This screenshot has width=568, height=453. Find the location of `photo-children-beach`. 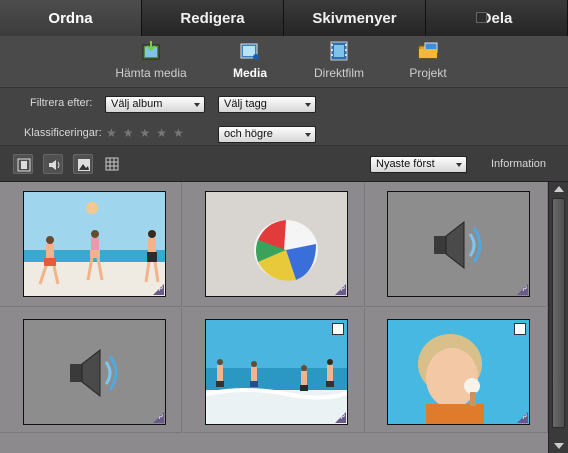

photo-children-beach is located at coordinates (94, 244).